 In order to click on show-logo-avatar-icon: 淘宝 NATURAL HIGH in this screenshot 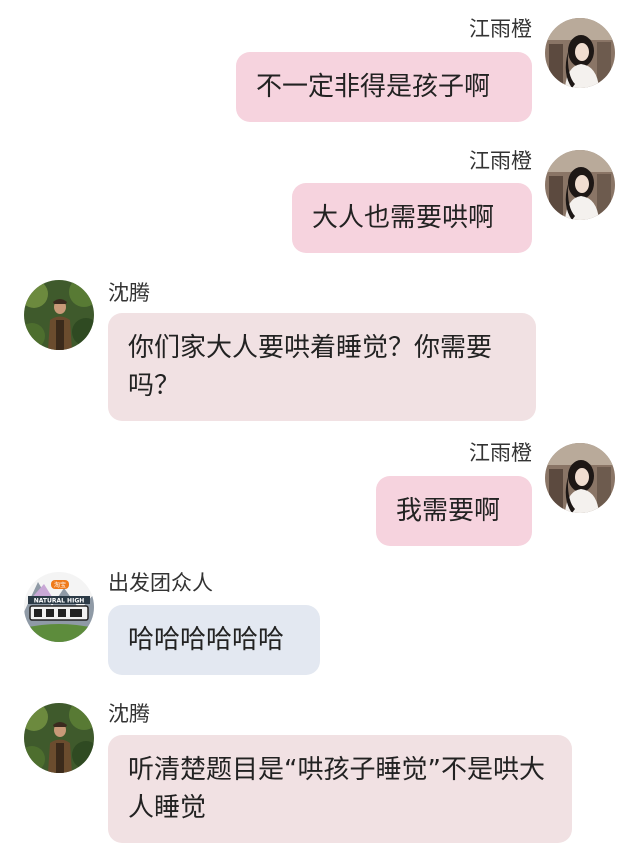, I will do `click(59, 607)`.